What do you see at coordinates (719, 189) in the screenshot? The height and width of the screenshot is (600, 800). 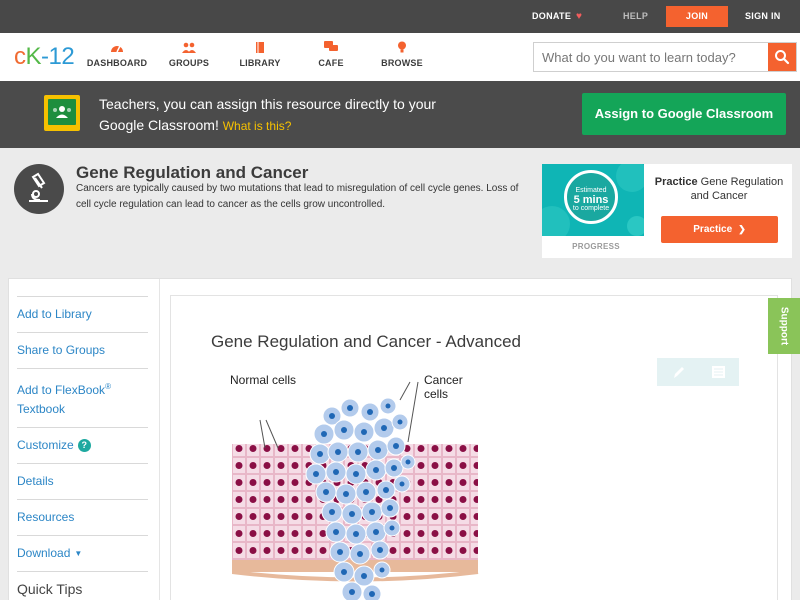 I see `practice-title: Practice Gene Regulation and Cancer` at bounding box center [719, 189].